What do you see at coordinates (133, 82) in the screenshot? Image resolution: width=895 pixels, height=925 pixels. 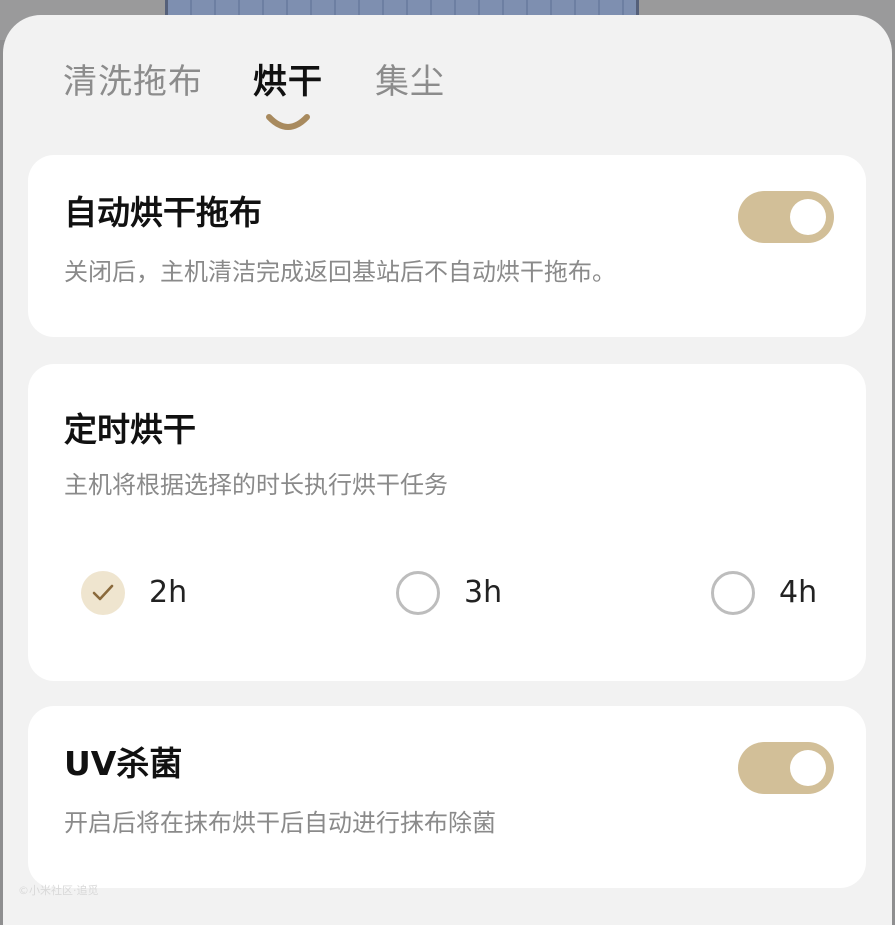 I see `tab-wash-mop: 清洗拖布` at bounding box center [133, 82].